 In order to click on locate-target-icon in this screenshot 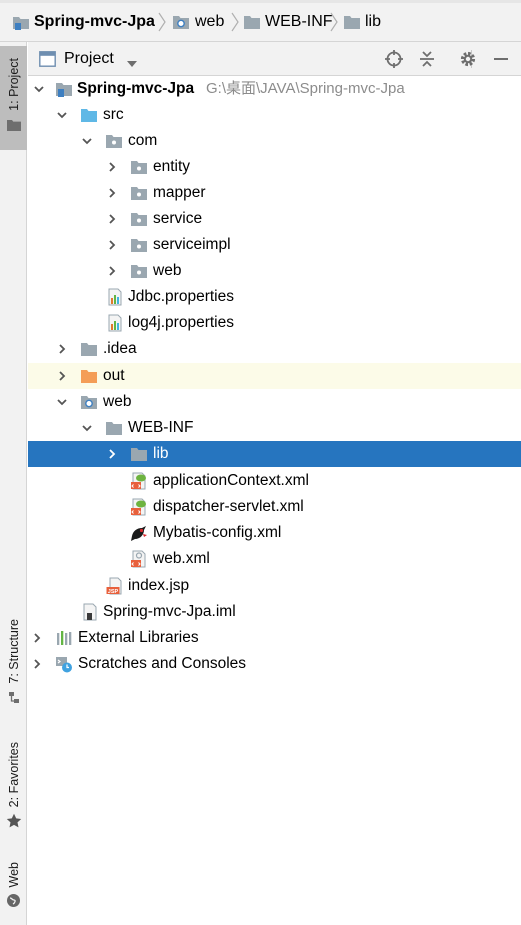, I will do `click(394, 59)`.